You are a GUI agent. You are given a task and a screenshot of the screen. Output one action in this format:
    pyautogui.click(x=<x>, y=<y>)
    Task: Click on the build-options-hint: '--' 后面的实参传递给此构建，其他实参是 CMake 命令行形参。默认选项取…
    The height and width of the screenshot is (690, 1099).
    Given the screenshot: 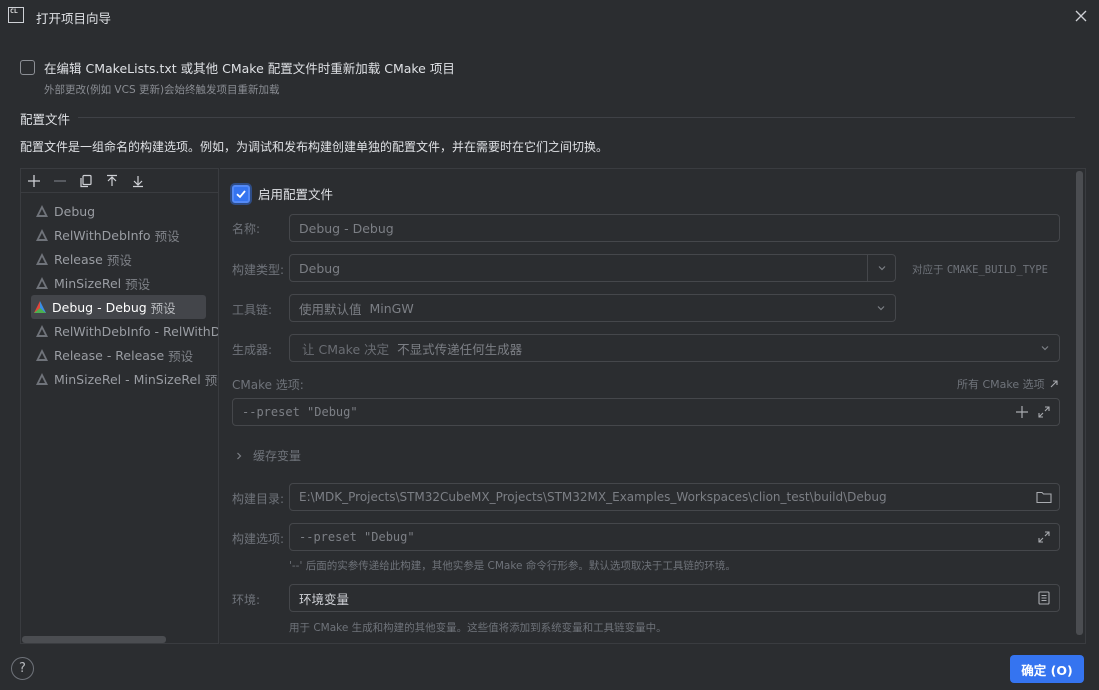 What is the action you would take?
    pyautogui.click(x=512, y=566)
    